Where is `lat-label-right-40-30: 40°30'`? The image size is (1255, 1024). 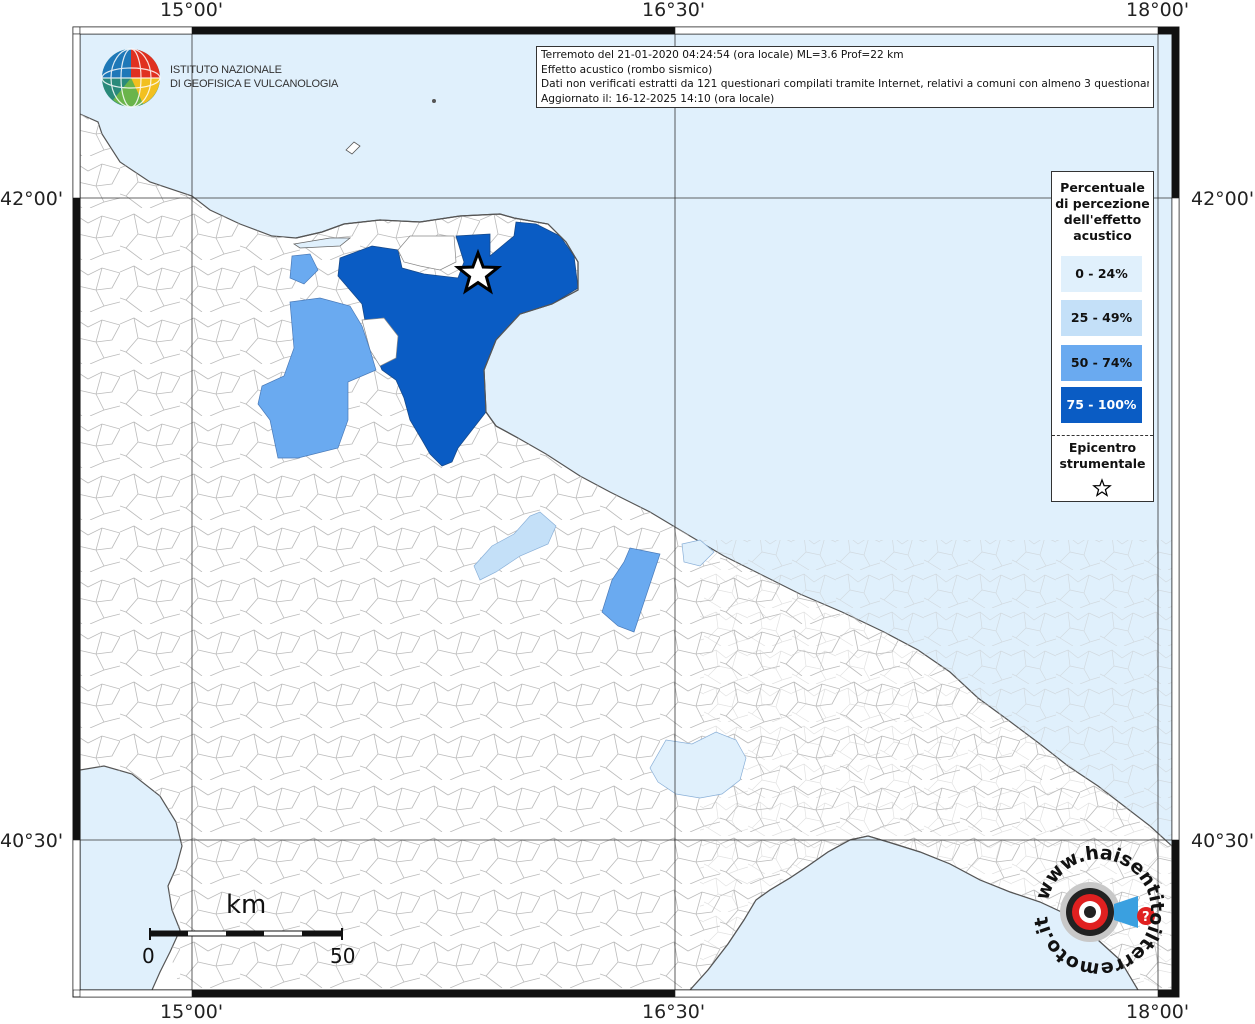
lat-label-right-40-30: 40°30' is located at coordinates (1223, 841).